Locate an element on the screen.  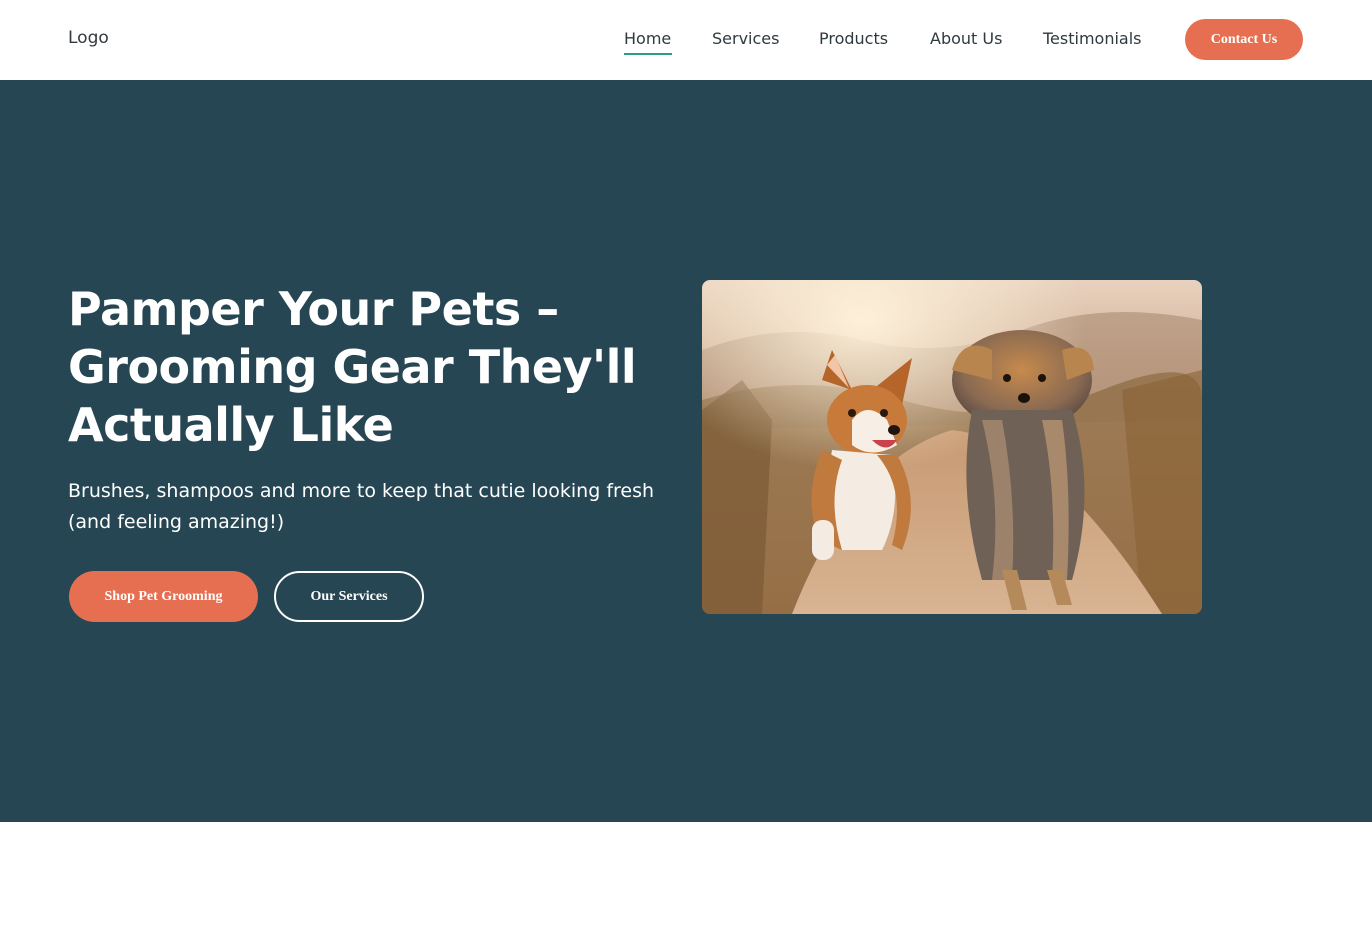
shop-pet-grooming-button: Shop Pet Grooming is located at coordinates (163, 596).